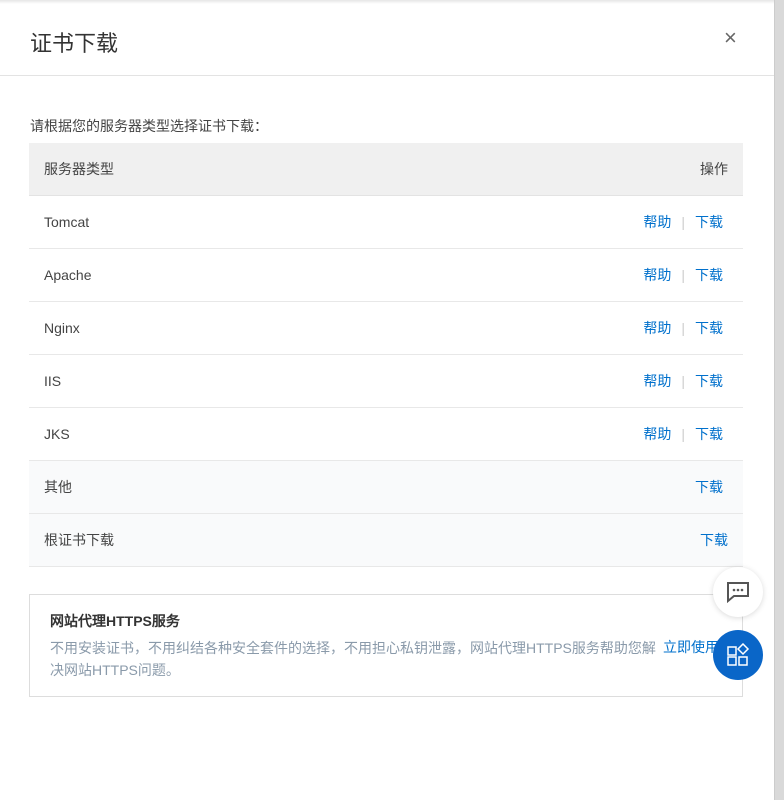  Describe the element at coordinates (386, 328) in the screenshot. I see `table-row: Nginx 帮助 | 下载` at that location.